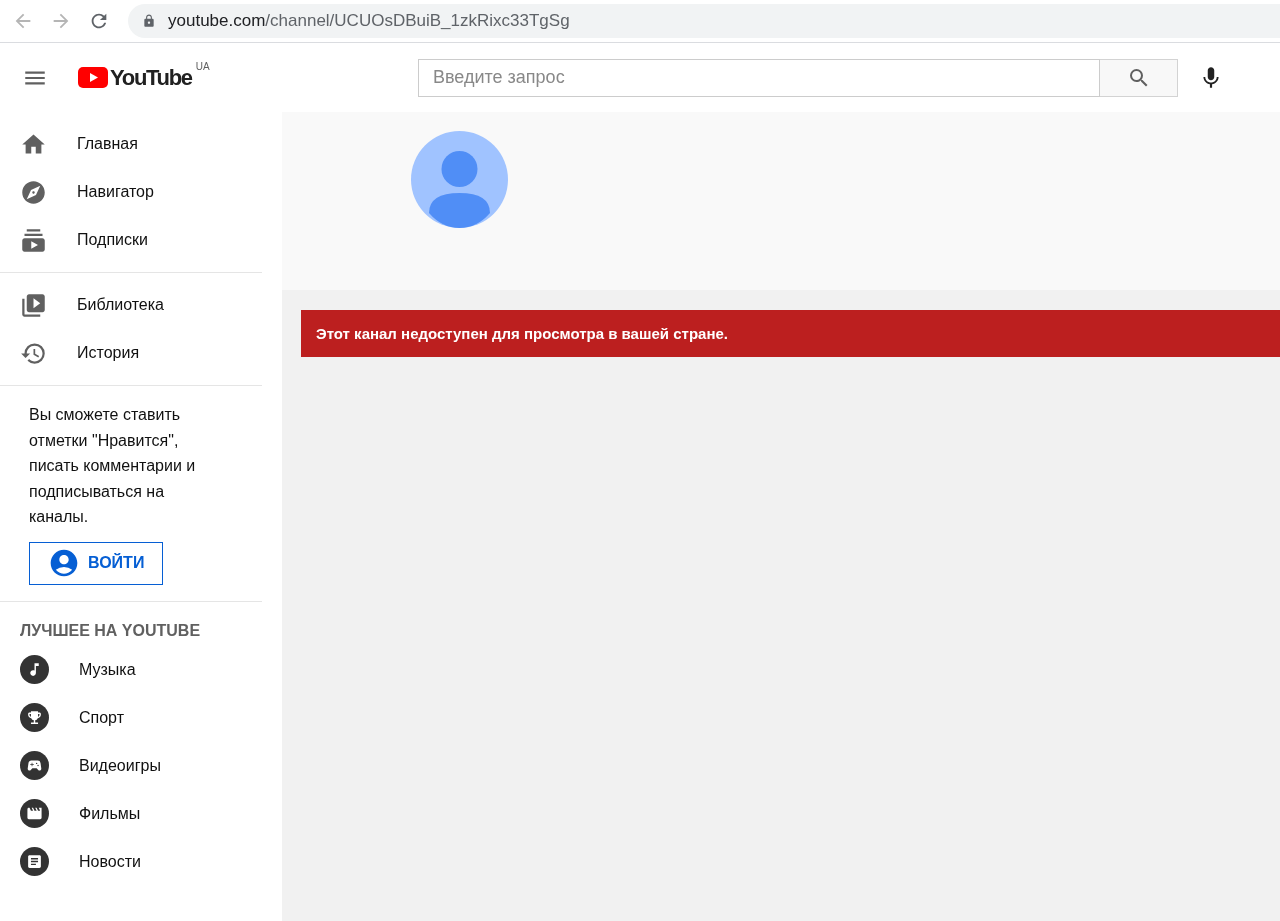  What do you see at coordinates (417, 21) in the screenshot?
I see `url-path: /channel/UCUOsDBuiB_1zkRixc33TgSg` at bounding box center [417, 21].